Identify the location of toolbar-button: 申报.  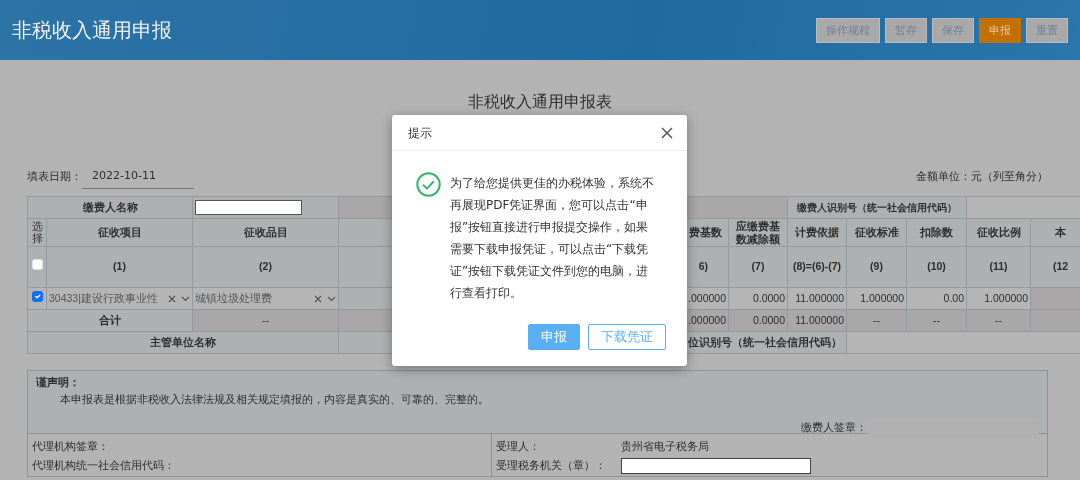
(1000, 30).